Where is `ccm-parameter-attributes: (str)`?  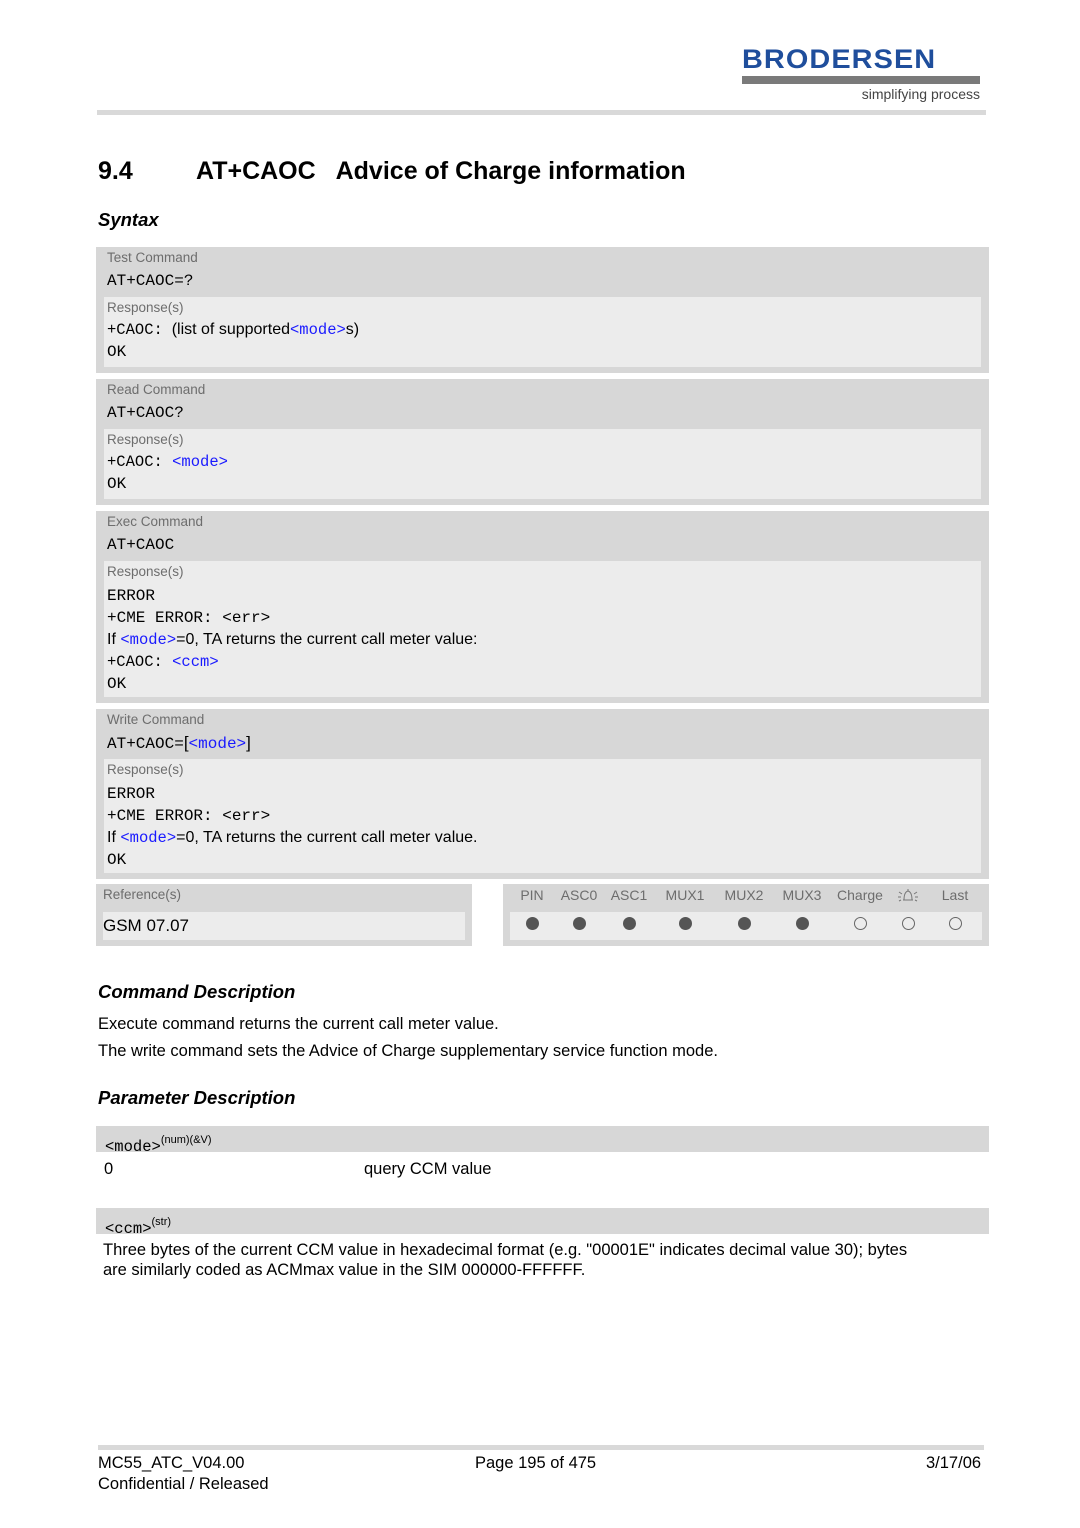
ccm-parameter-attributes: (str) is located at coordinates (161, 1222).